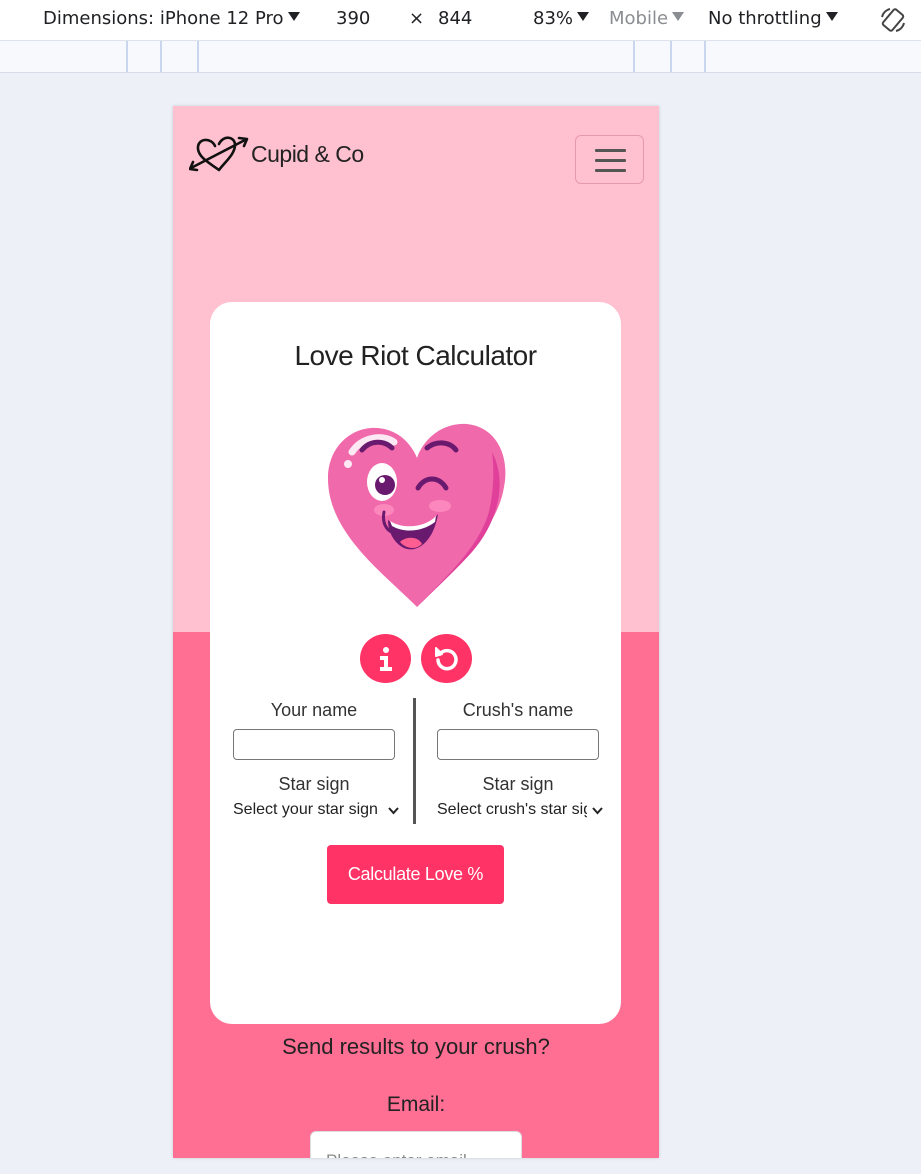  What do you see at coordinates (416, 1144) in the screenshot?
I see `email-input` at bounding box center [416, 1144].